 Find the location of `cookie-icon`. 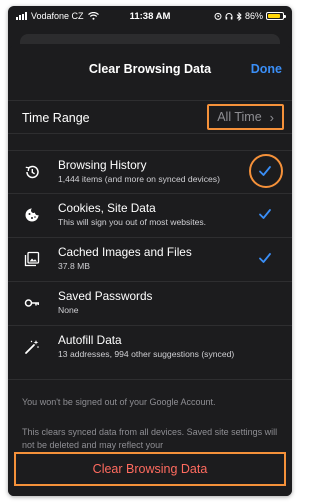

cookie-icon is located at coordinates (32, 215).